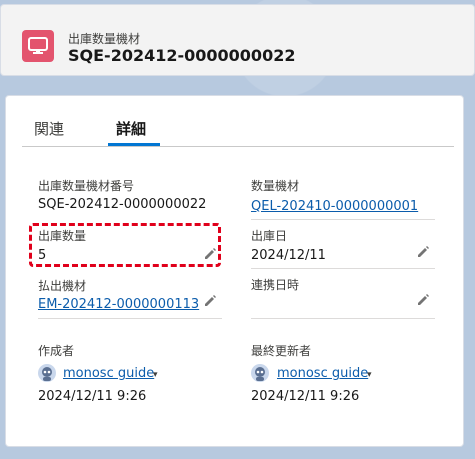 The image size is (475, 459). I want to click on tab-related: 関連, so click(49, 128).